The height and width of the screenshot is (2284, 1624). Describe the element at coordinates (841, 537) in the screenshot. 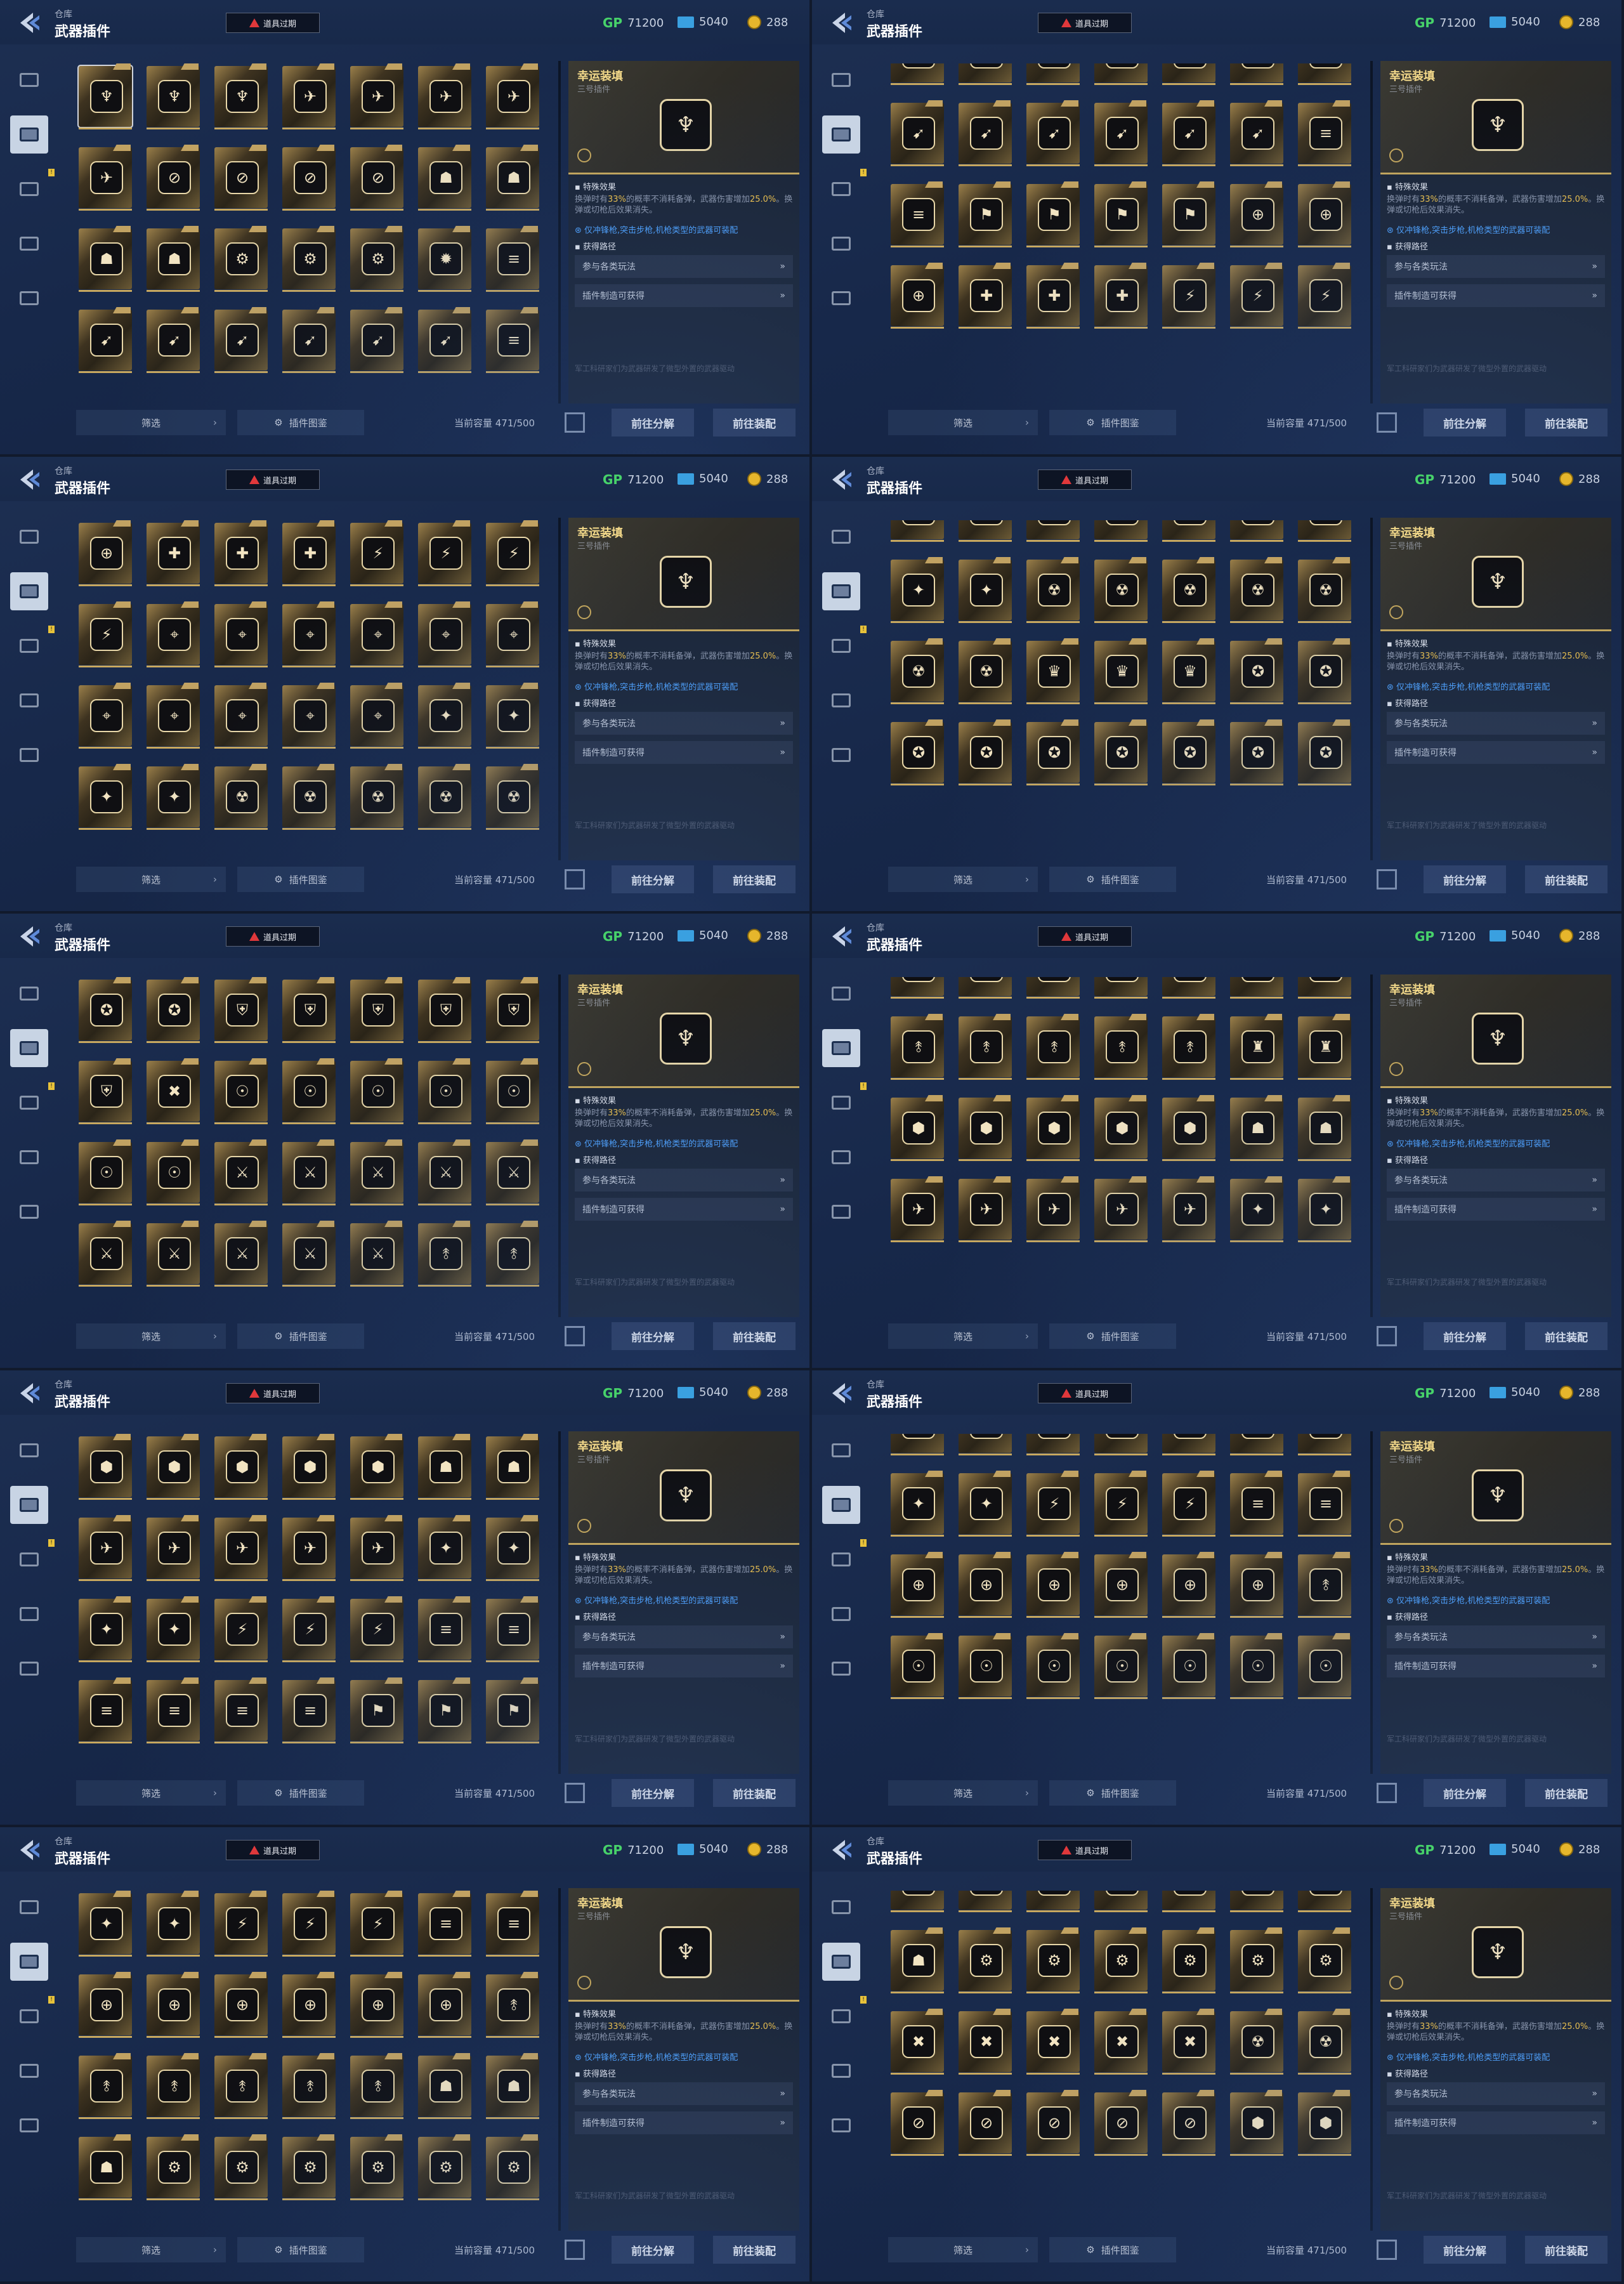

I see `tab-weapons` at that location.